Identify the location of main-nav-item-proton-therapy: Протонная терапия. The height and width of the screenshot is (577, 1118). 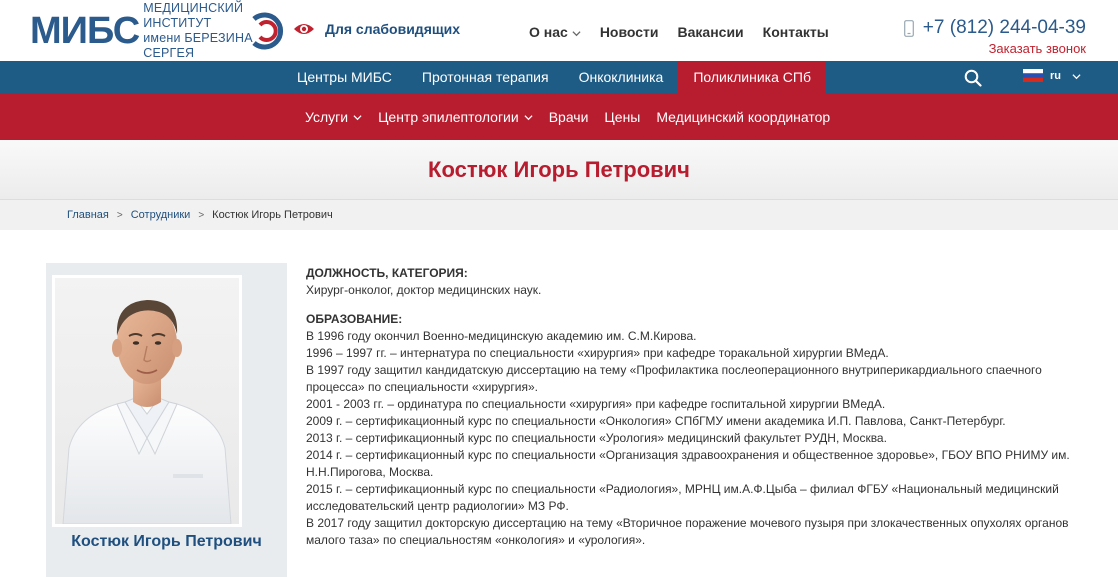
(485, 77).